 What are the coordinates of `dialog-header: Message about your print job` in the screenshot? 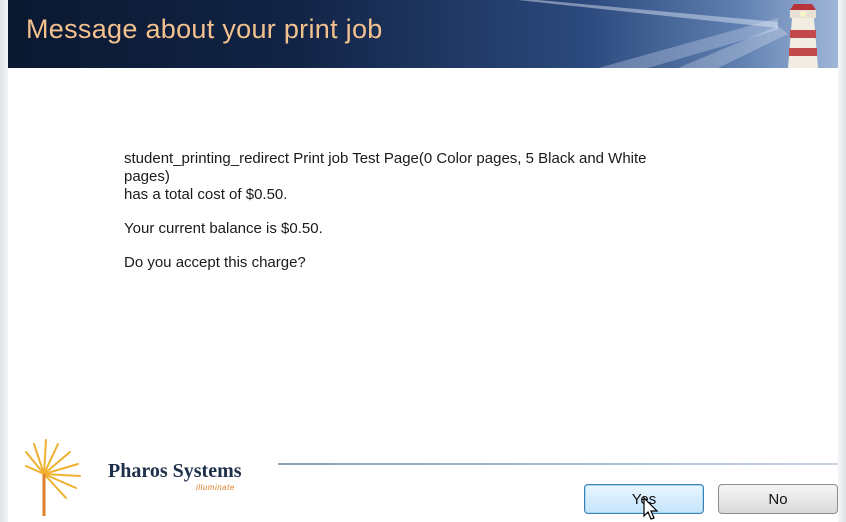 It's located at (423, 34).